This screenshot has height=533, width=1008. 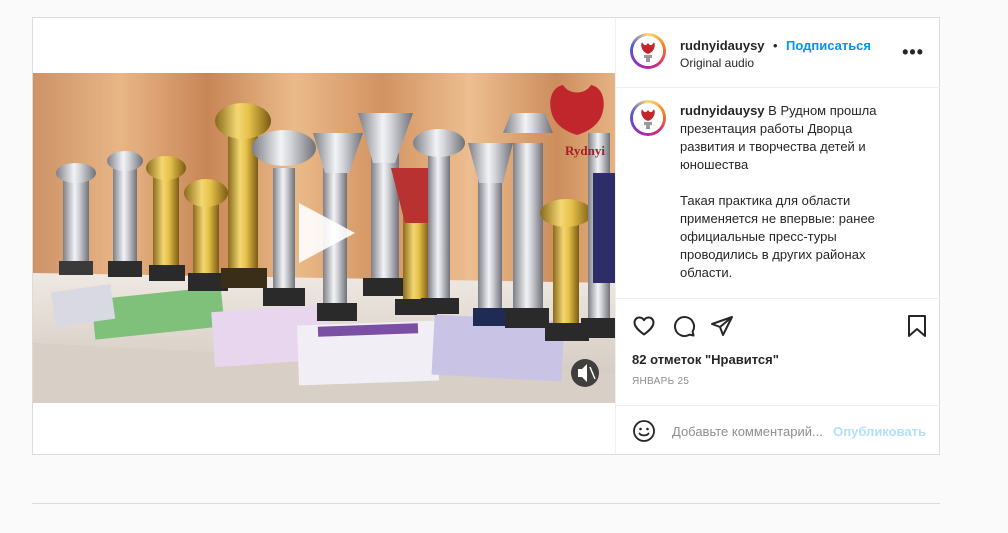 I want to click on avatar, so click(x=648, y=51).